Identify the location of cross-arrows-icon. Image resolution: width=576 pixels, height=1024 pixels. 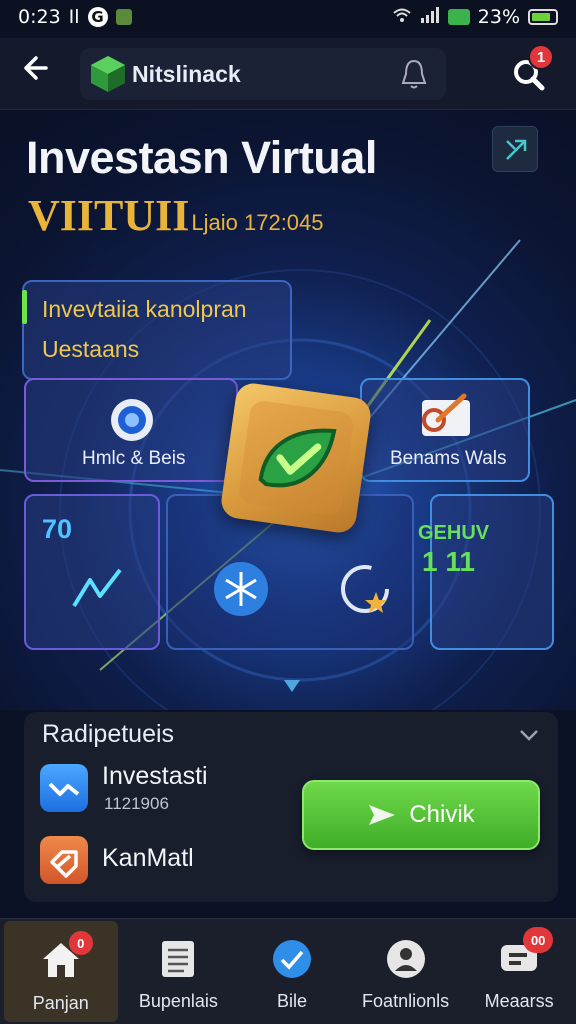
(516, 149).